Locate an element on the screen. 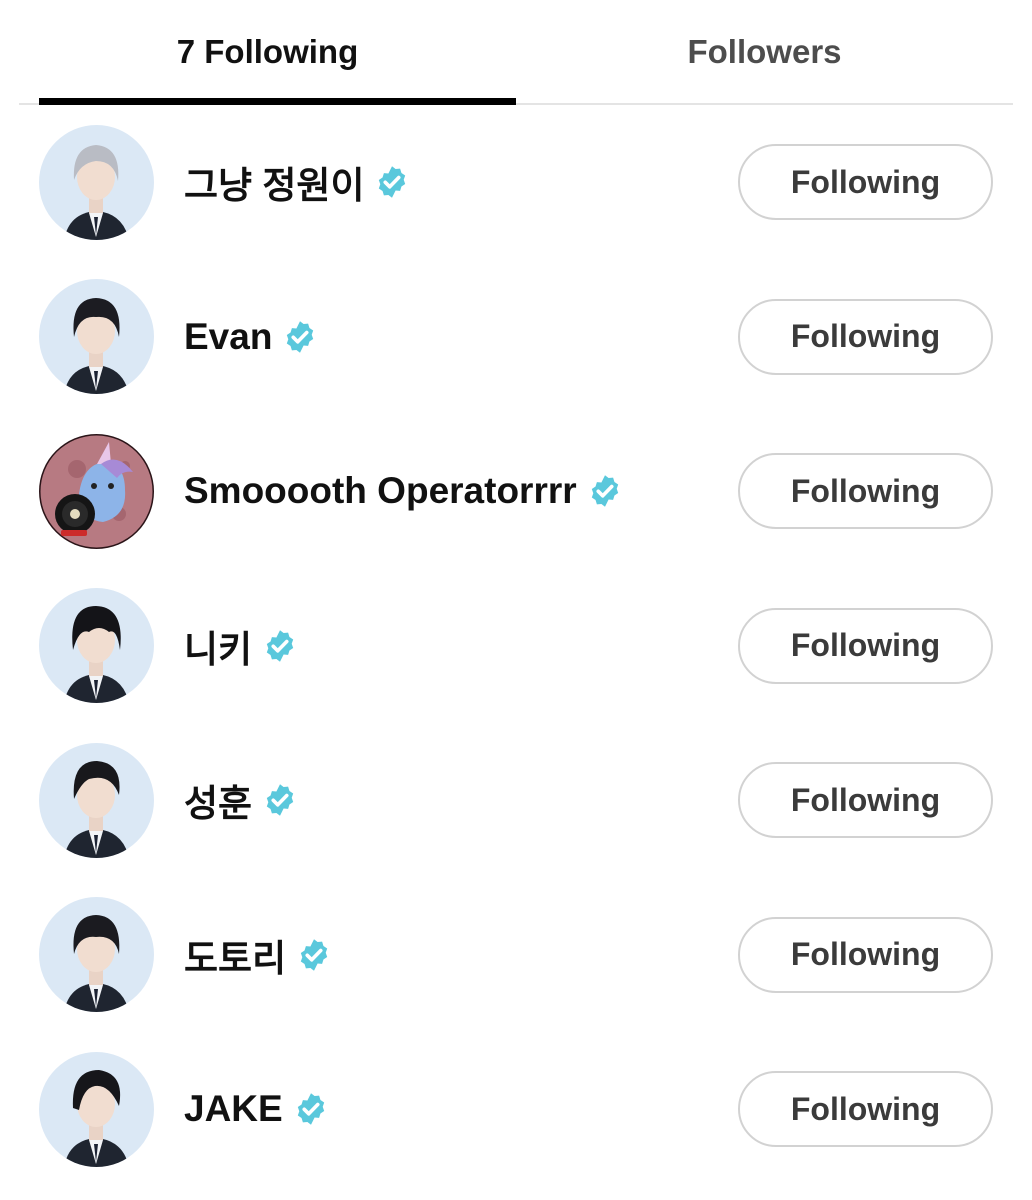 This screenshot has height=1200, width=1032. list-item: JAKE Following is located at coordinates (516, 1109).